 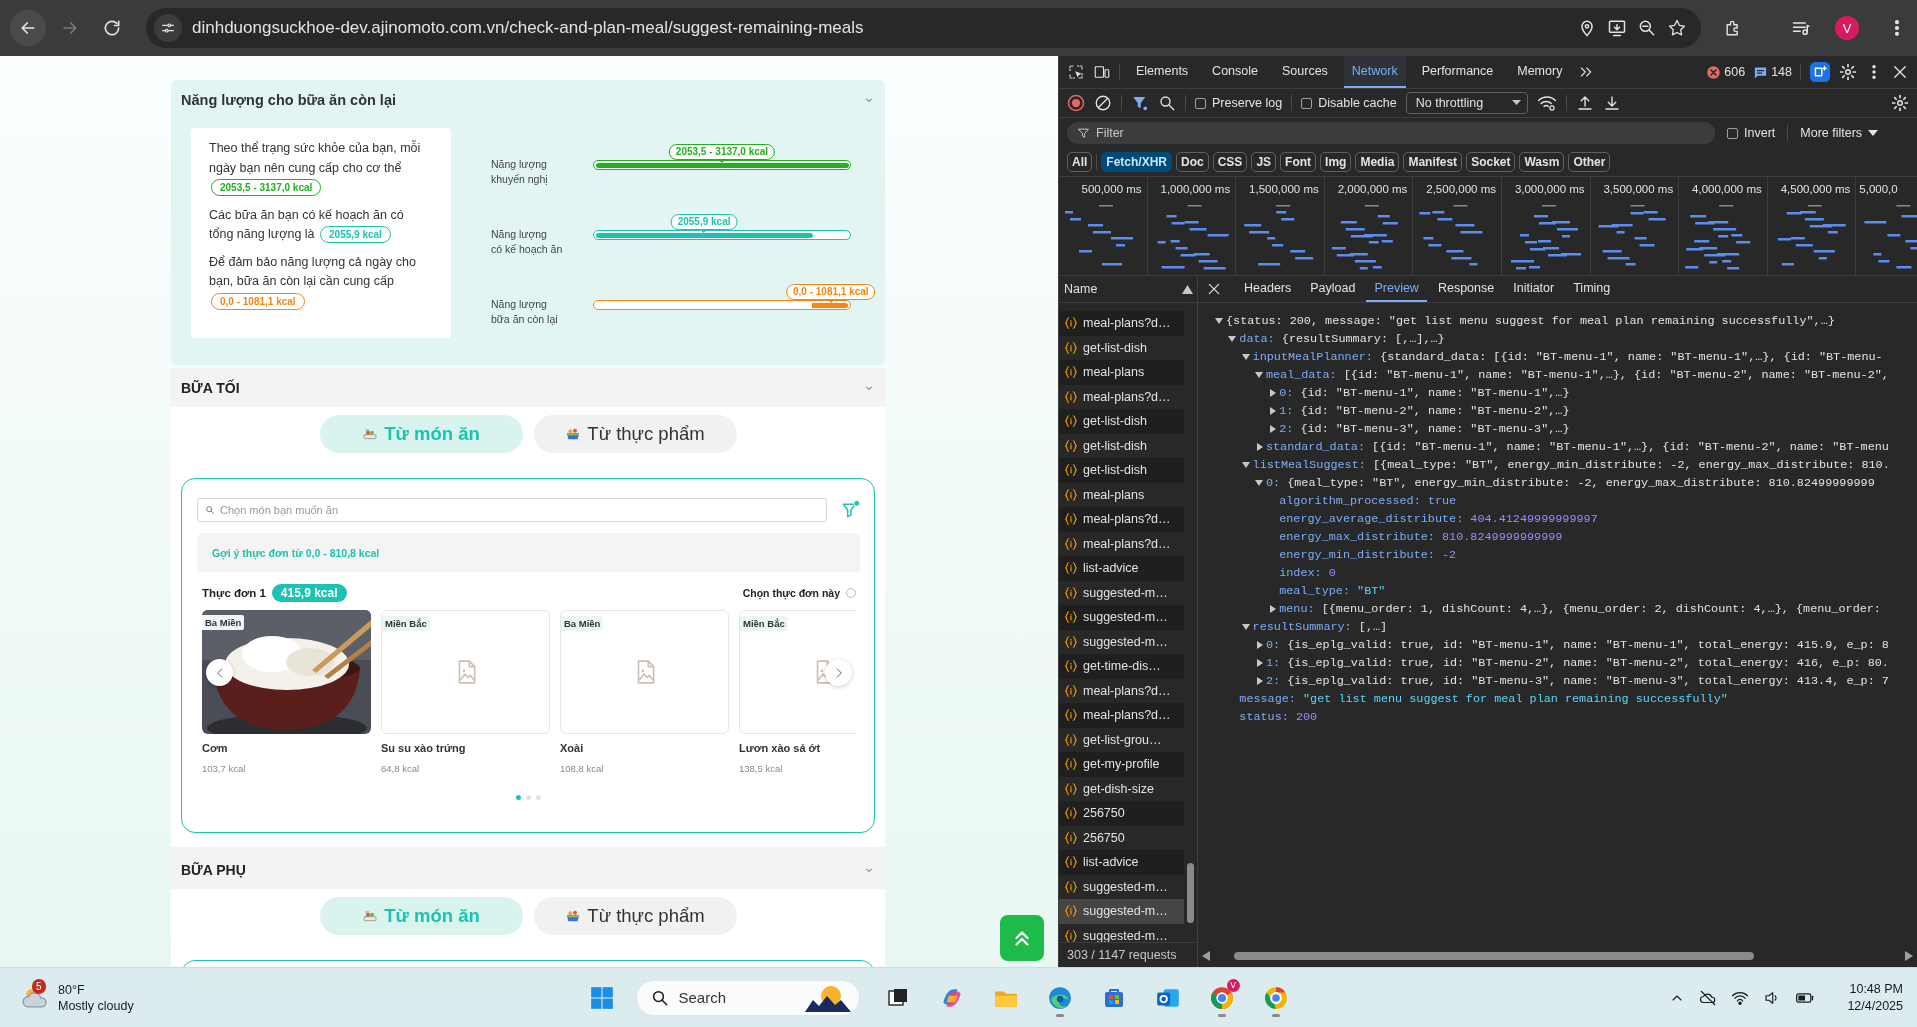 I want to click on cloud-off-icon, so click(x=1708, y=997).